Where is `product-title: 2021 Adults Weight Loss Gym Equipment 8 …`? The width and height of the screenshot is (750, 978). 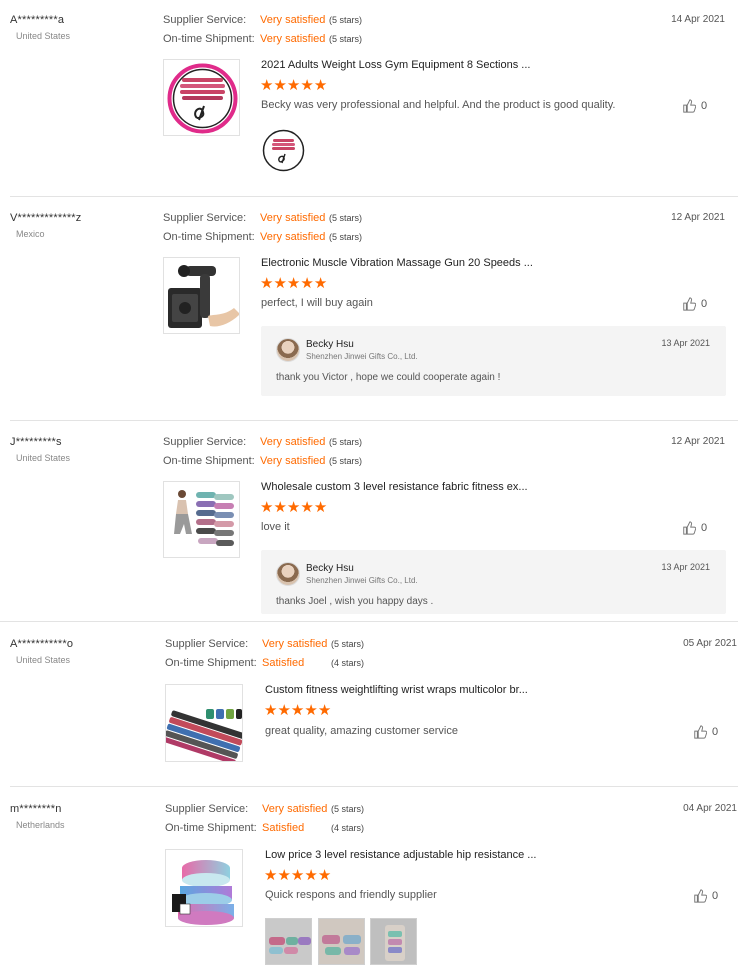
product-title: 2021 Adults Weight Loss Gym Equipment 8 … is located at coordinates (395, 65).